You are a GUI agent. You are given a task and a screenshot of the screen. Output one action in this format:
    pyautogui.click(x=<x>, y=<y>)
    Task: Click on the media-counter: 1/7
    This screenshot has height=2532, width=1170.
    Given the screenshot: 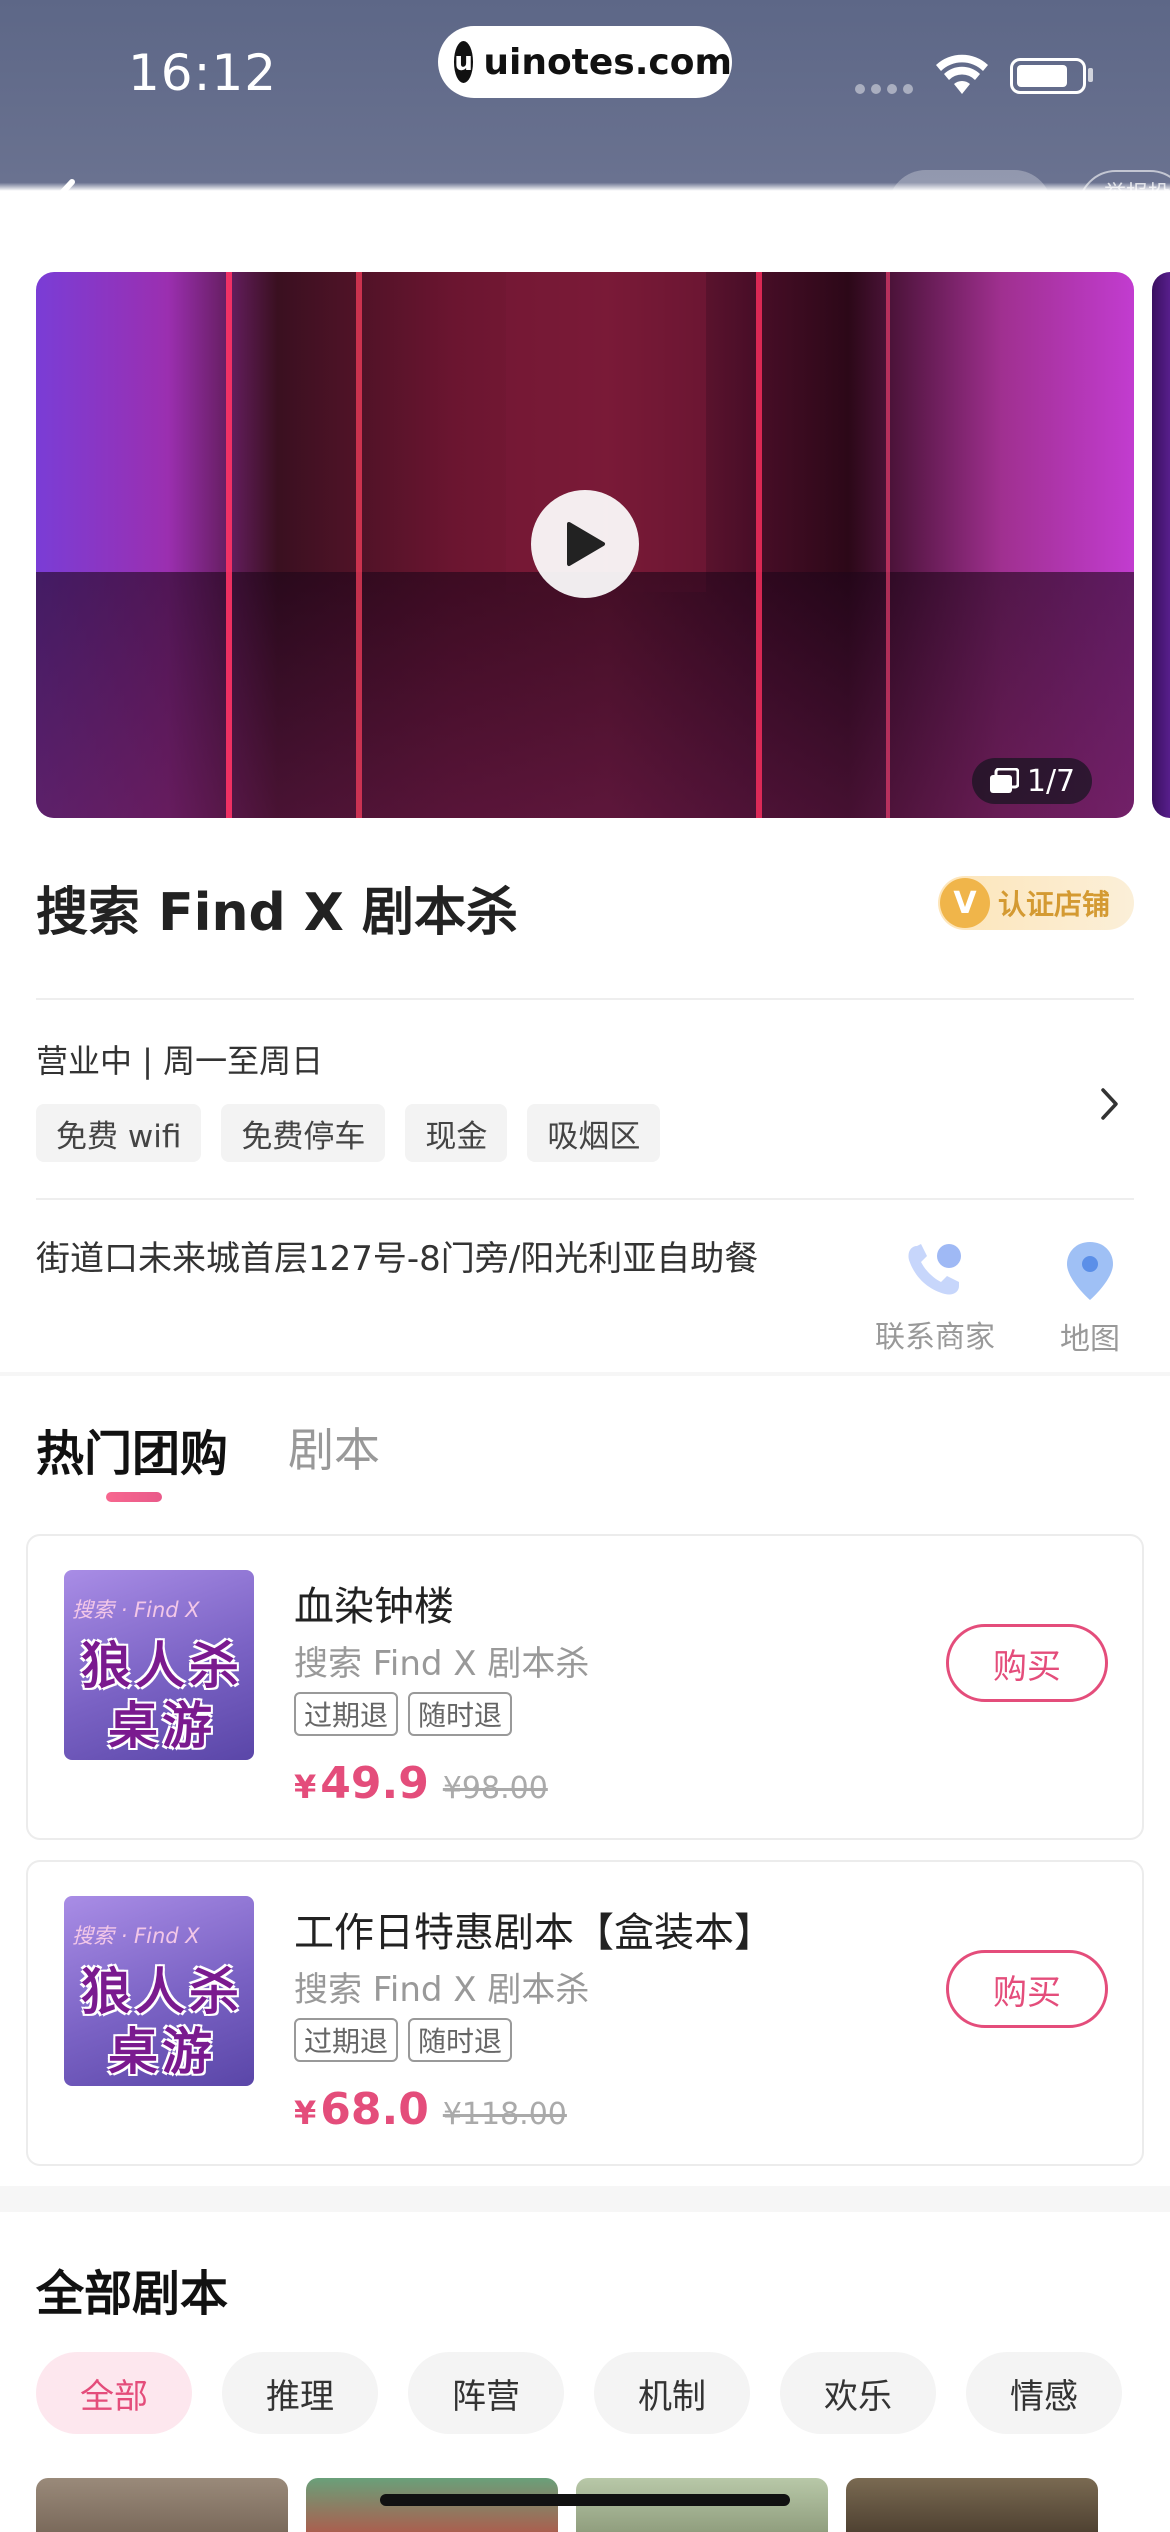 What is the action you would take?
    pyautogui.click(x=1032, y=781)
    